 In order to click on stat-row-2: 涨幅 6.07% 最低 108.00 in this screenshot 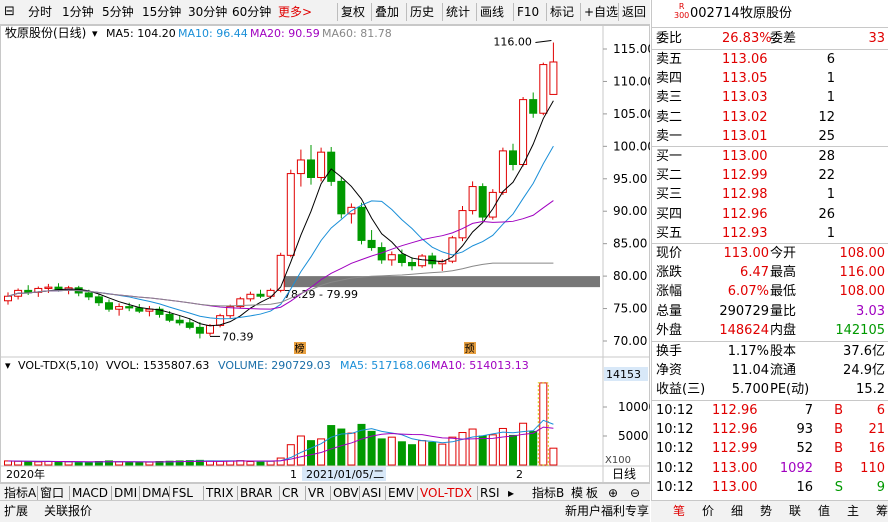, I will do `click(770, 291)`.